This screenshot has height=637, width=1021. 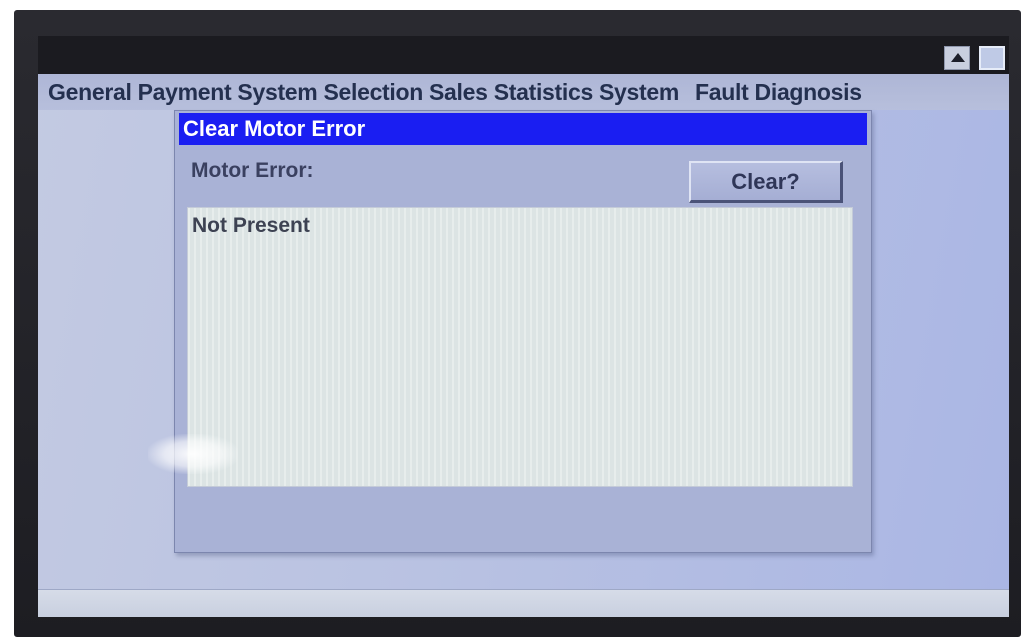 I want to click on menu-item-system: System, so click(x=639, y=92).